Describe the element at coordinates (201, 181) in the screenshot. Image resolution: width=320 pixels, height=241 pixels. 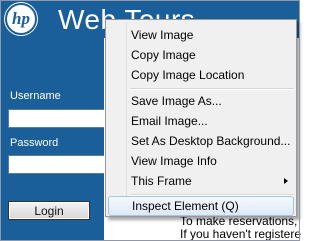
I see `menu-item-this-frame: This Frame` at that location.